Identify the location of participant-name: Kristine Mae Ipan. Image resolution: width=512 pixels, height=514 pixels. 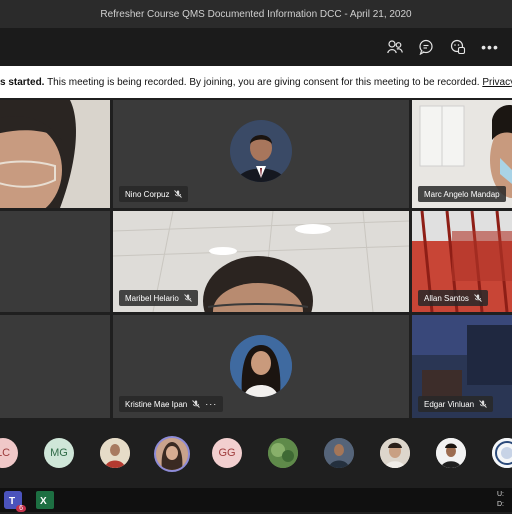
(156, 404).